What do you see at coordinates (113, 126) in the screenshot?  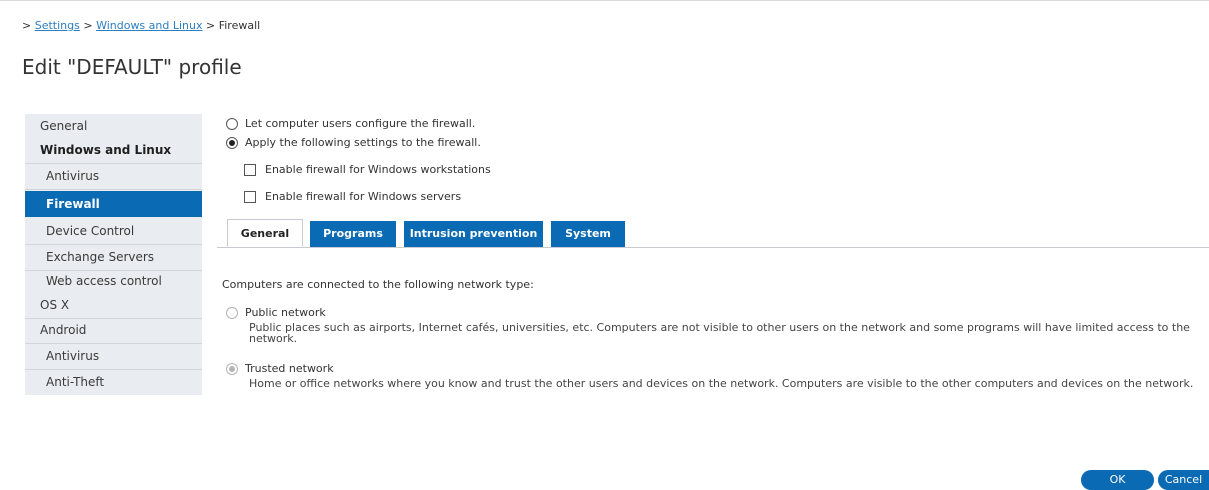 I see `sidebar-item-general: General` at bounding box center [113, 126].